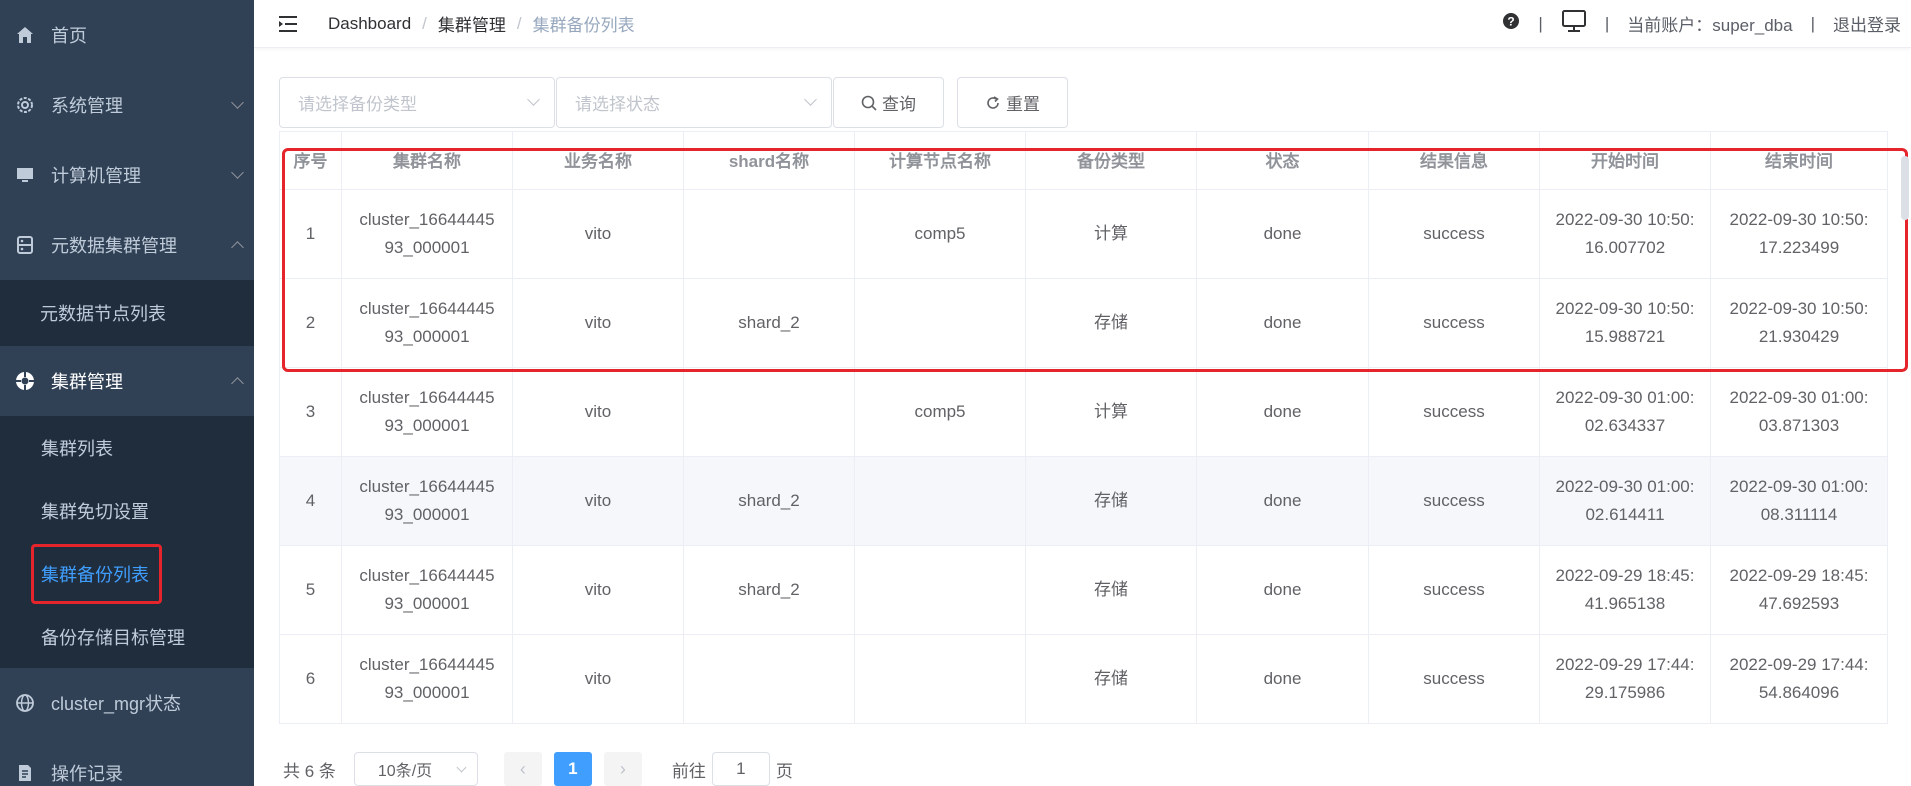 The width and height of the screenshot is (1911, 786). I want to click on sidebar-item-meta-node-list: 元数据节点列表, so click(127, 313).